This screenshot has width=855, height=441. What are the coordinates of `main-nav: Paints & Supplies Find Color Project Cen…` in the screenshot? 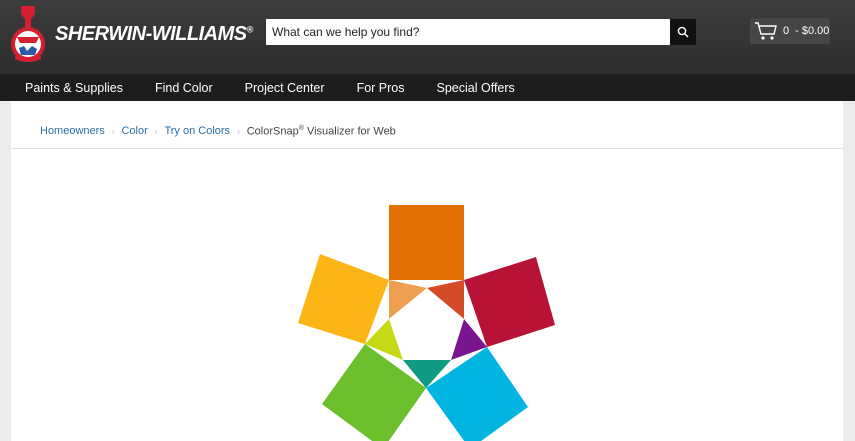 It's located at (427, 87).